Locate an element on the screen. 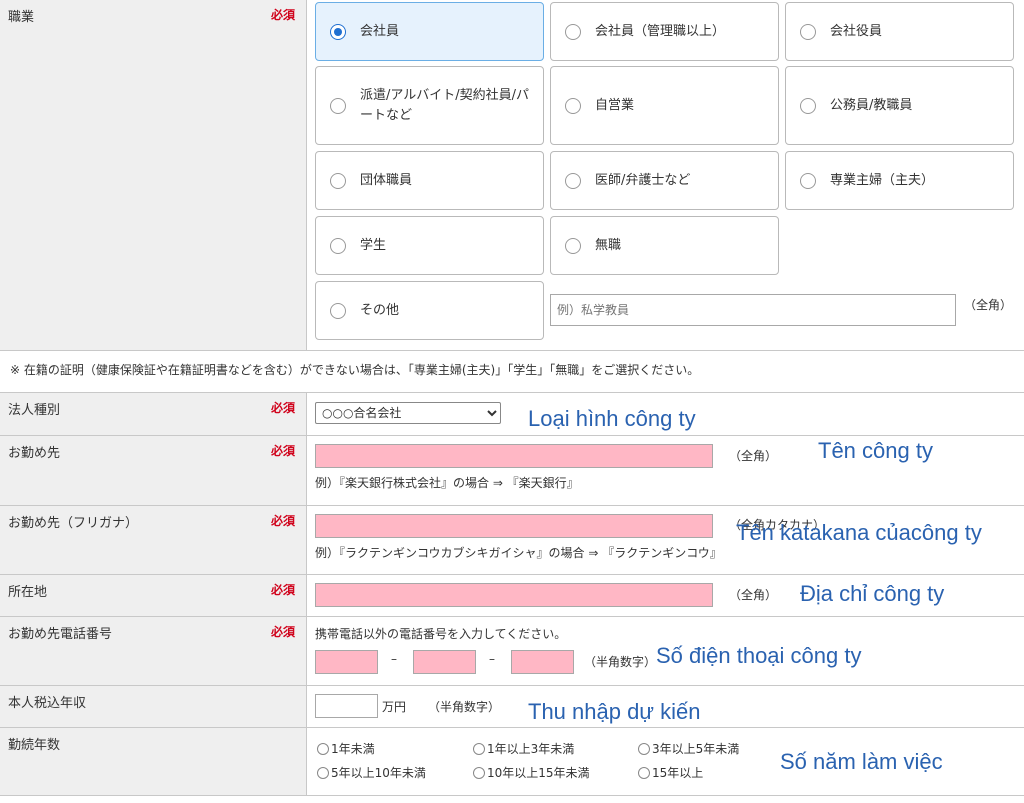 This screenshot has width=1024, height=803. annotation-phone: Số điện thoại công ty is located at coordinates (759, 655).